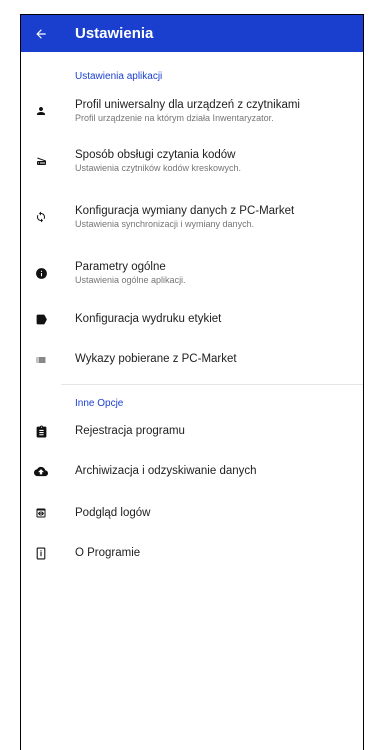 The width and height of the screenshot is (377, 750). I want to click on item-title: Archiwizacja i odzyskiwanie danych, so click(166, 471).